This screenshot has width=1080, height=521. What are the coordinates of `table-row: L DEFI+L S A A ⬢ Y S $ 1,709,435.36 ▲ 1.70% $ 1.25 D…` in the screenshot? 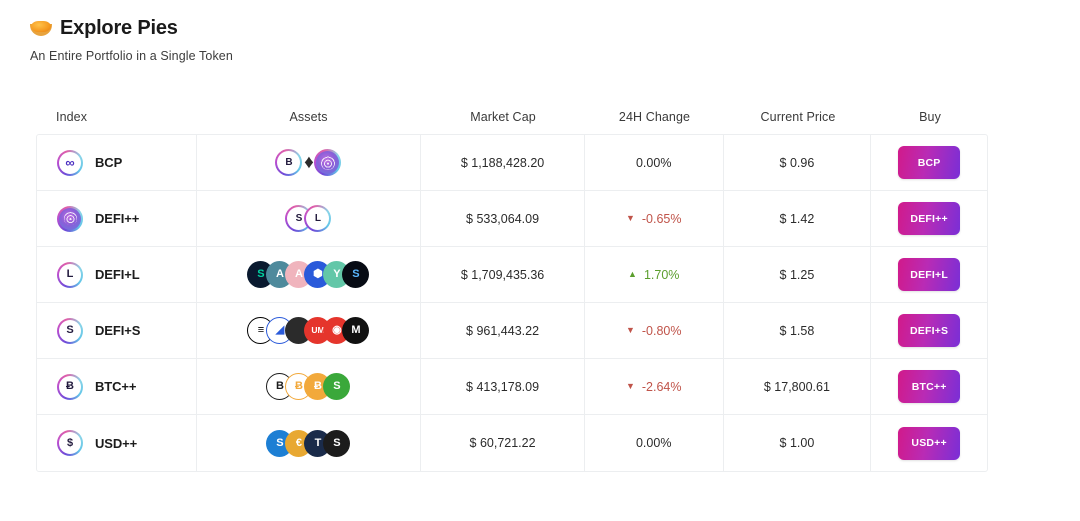 It's located at (512, 275).